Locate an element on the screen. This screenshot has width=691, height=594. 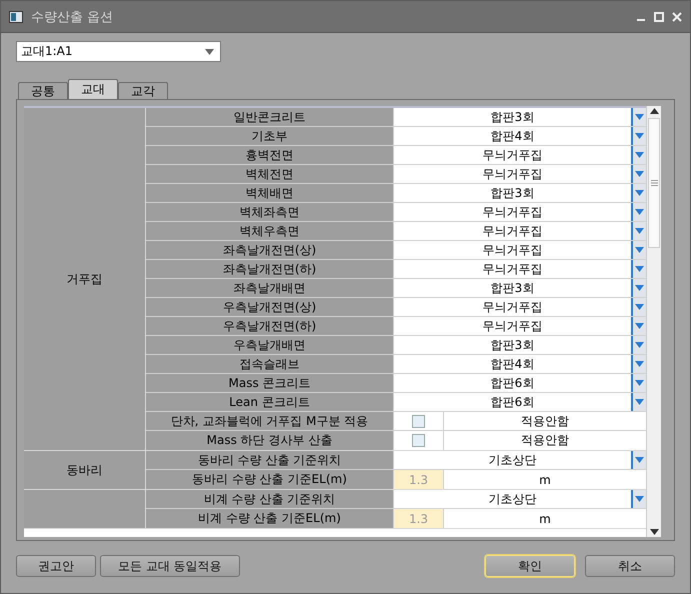
property-label: 좌측날개전면(하) is located at coordinates (270, 269).